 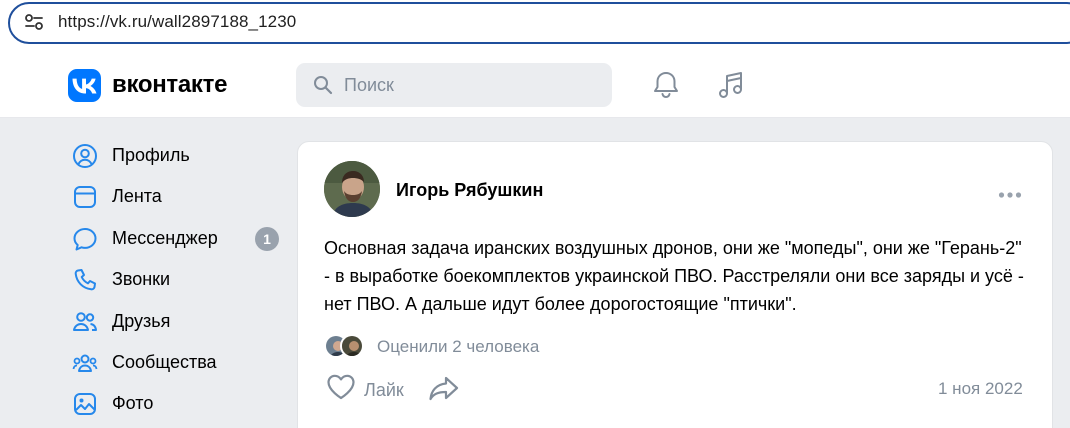 What do you see at coordinates (34, 22) in the screenshot?
I see `site-info-icon` at bounding box center [34, 22].